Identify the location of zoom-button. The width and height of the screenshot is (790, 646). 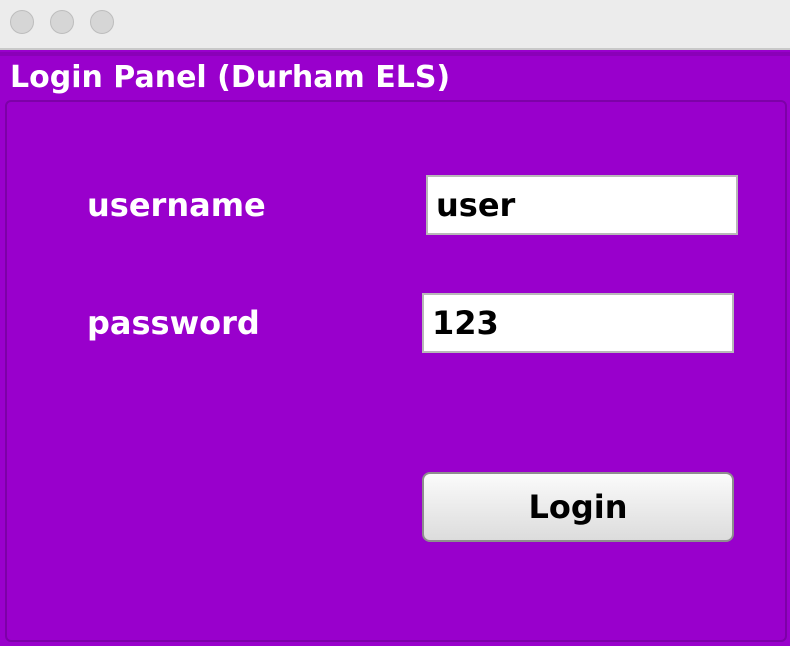
(102, 22).